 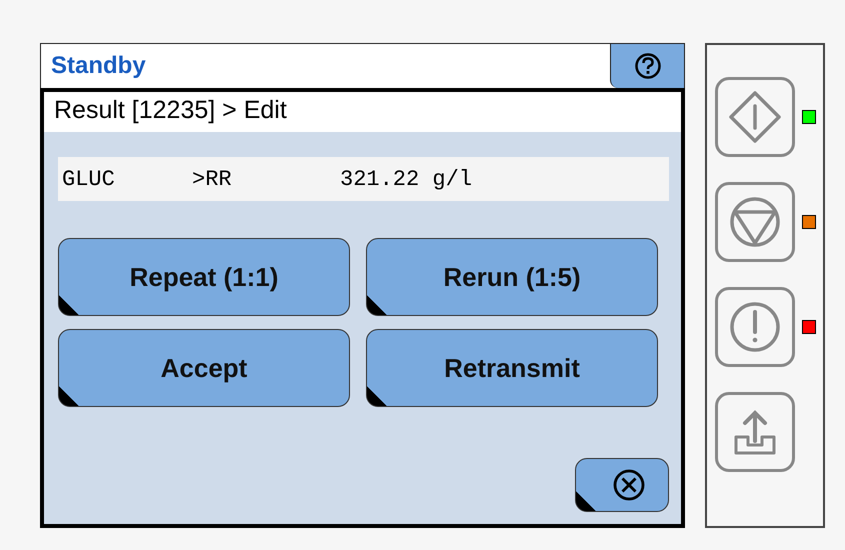 What do you see at coordinates (212, 179) in the screenshot?
I see `flag-label: >RR` at bounding box center [212, 179].